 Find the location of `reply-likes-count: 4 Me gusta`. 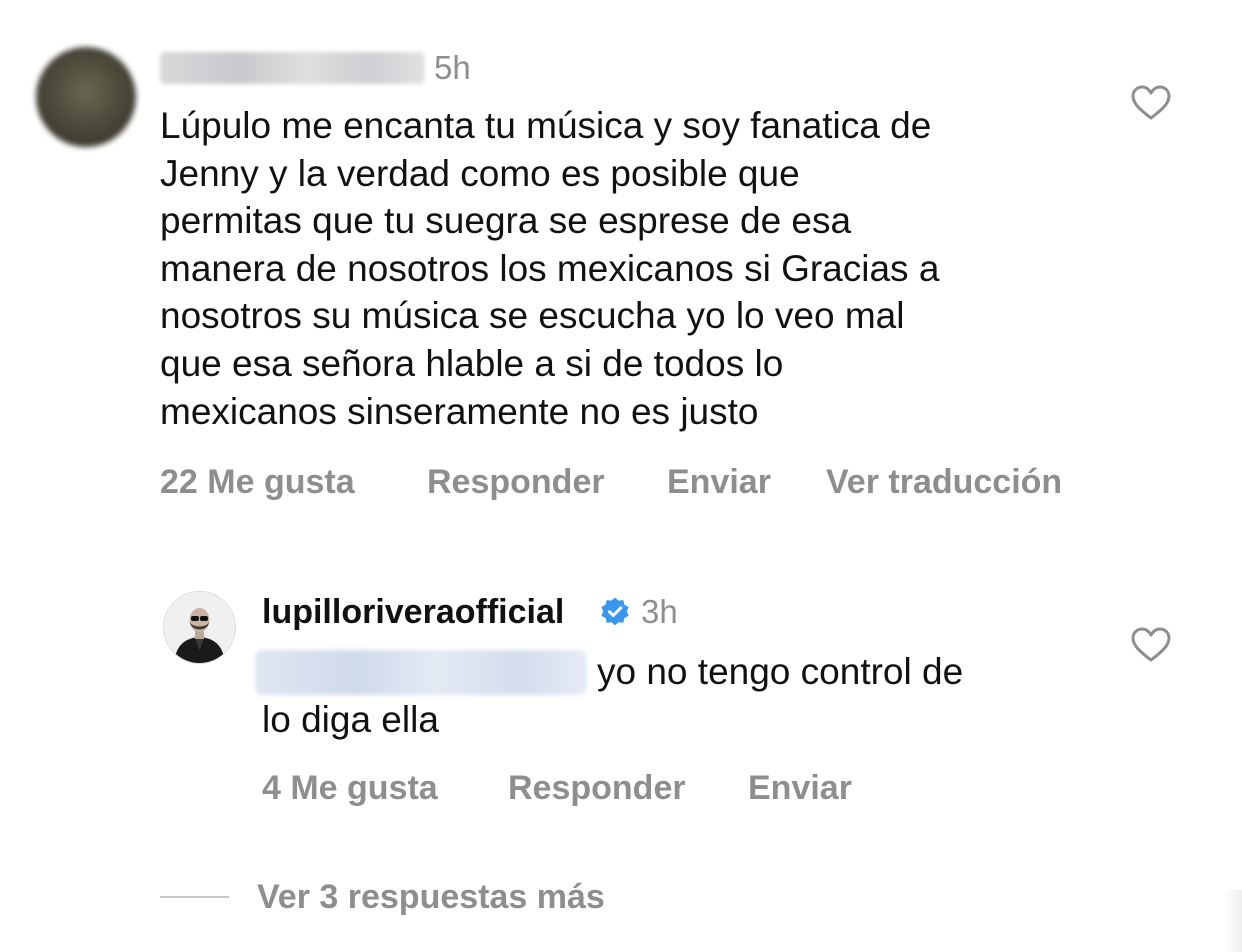

reply-likes-count: 4 Me gusta is located at coordinates (350, 788).